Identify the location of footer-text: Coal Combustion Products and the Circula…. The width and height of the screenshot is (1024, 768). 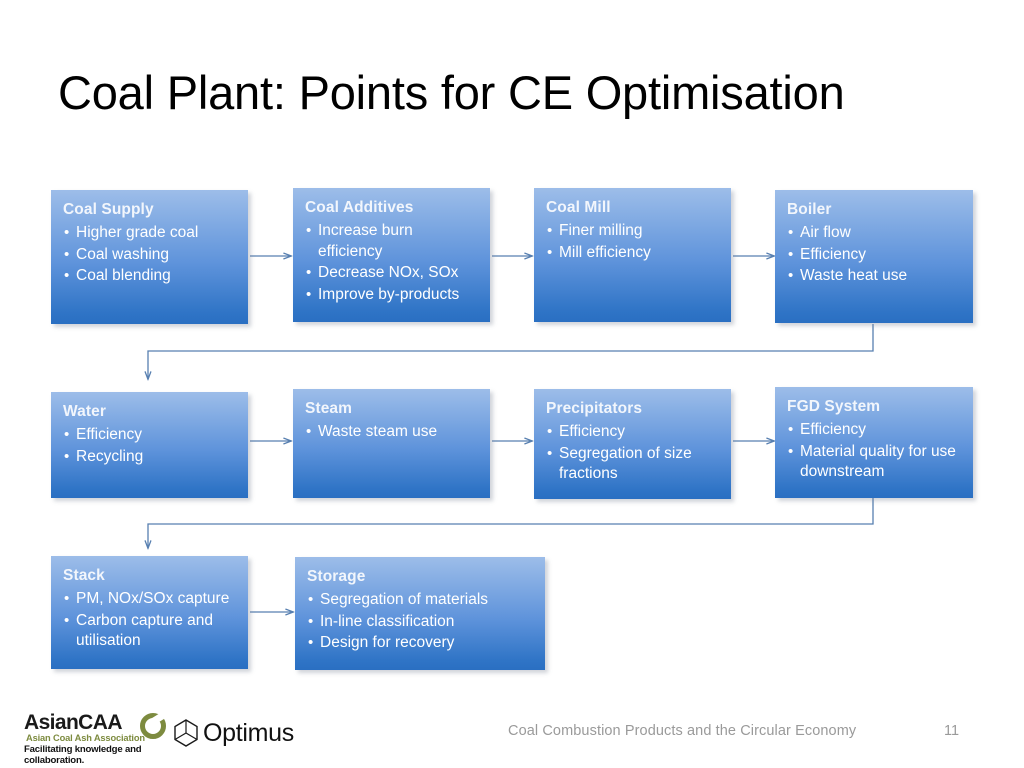
(682, 731).